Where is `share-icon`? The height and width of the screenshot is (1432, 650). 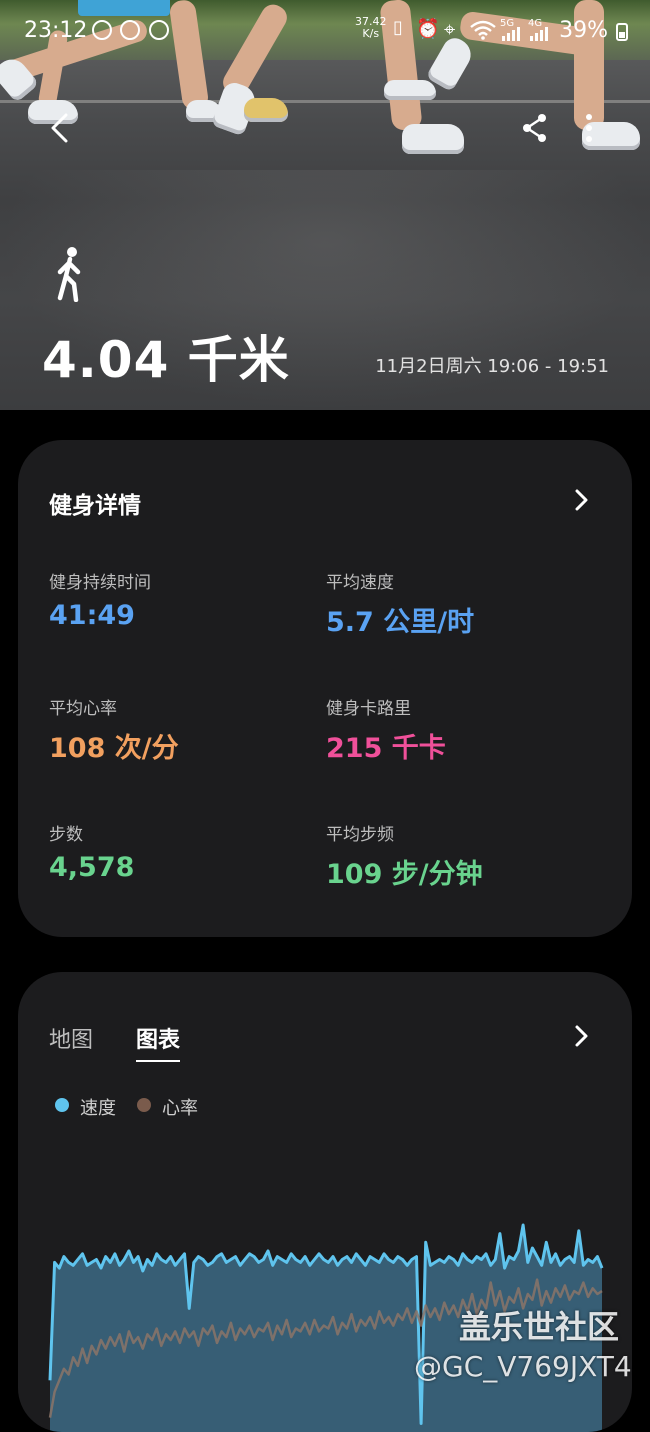 share-icon is located at coordinates (535, 128).